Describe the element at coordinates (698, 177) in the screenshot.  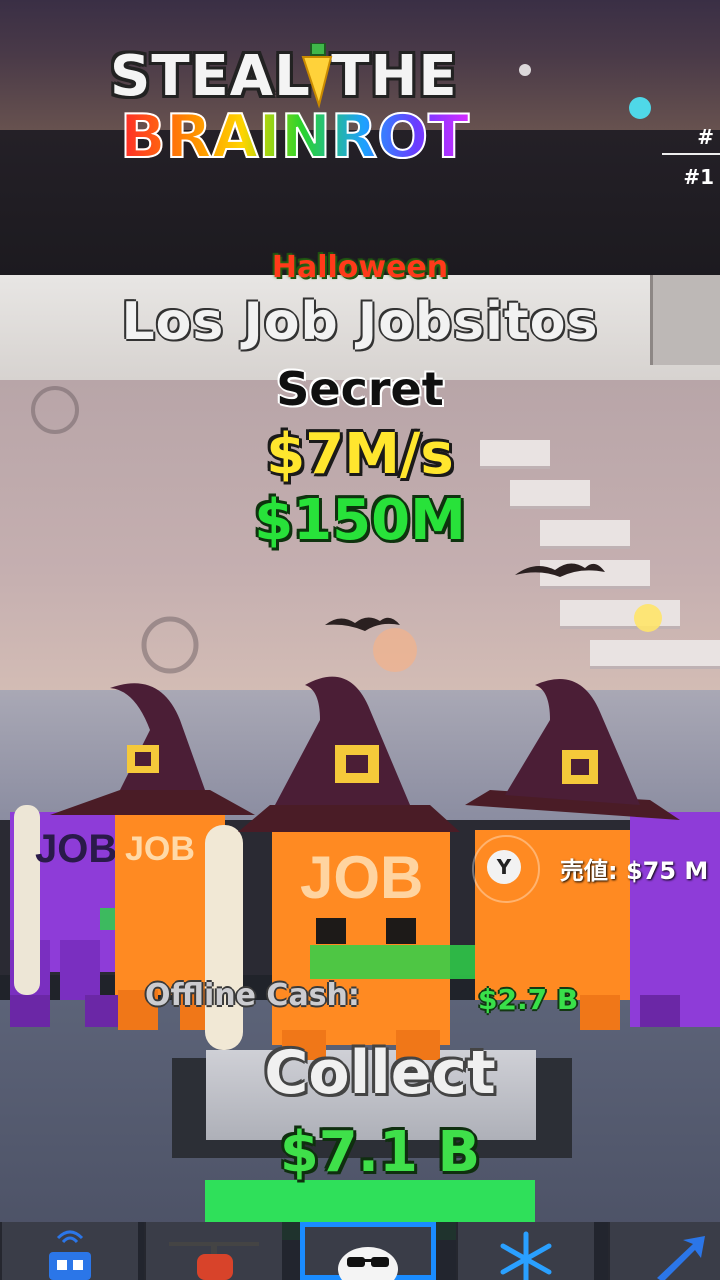
I see `leaderboard-rank: #1` at that location.